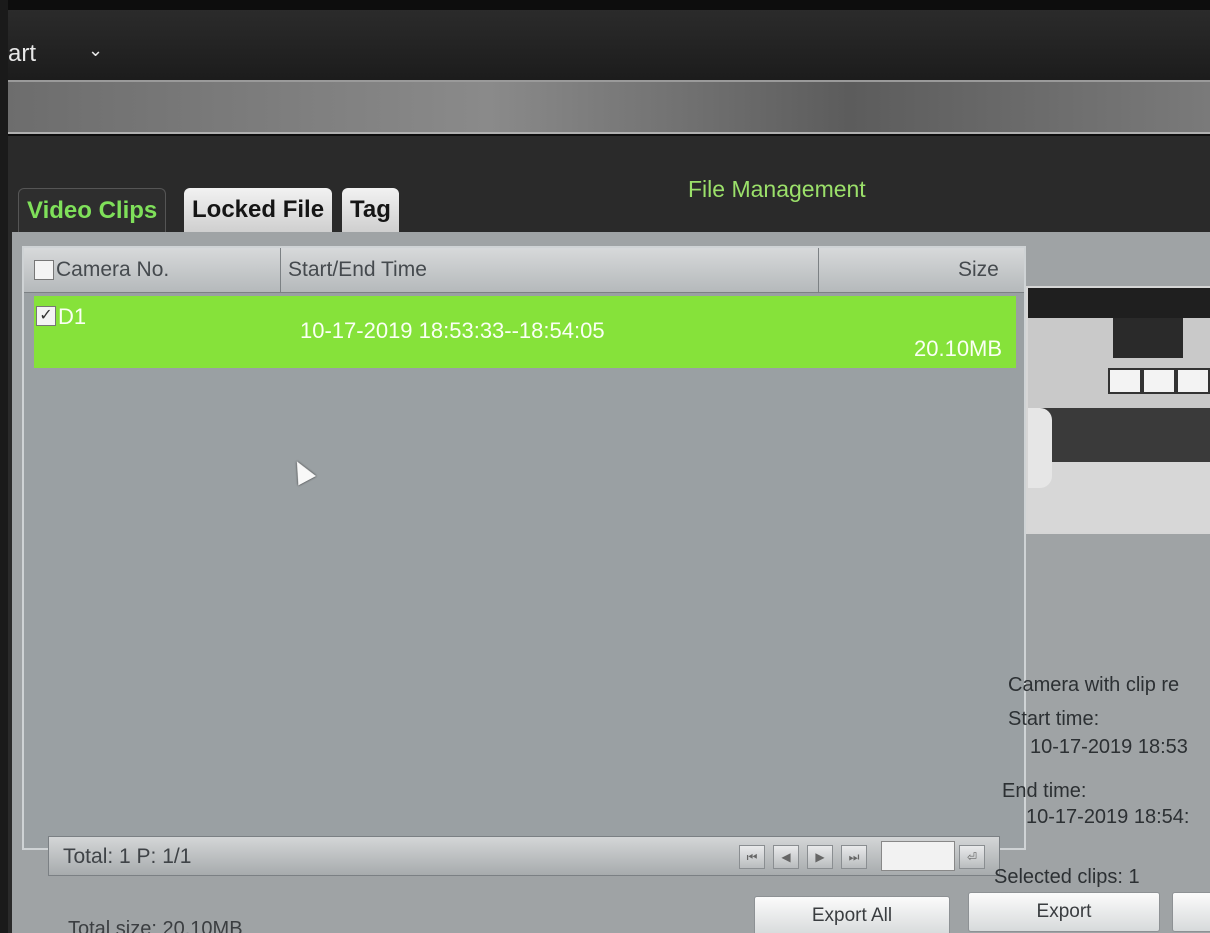 Image resolution: width=1210 pixels, height=933 pixels. Describe the element at coordinates (112, 270) in the screenshot. I see `header-camera-no: Camera No.` at that location.